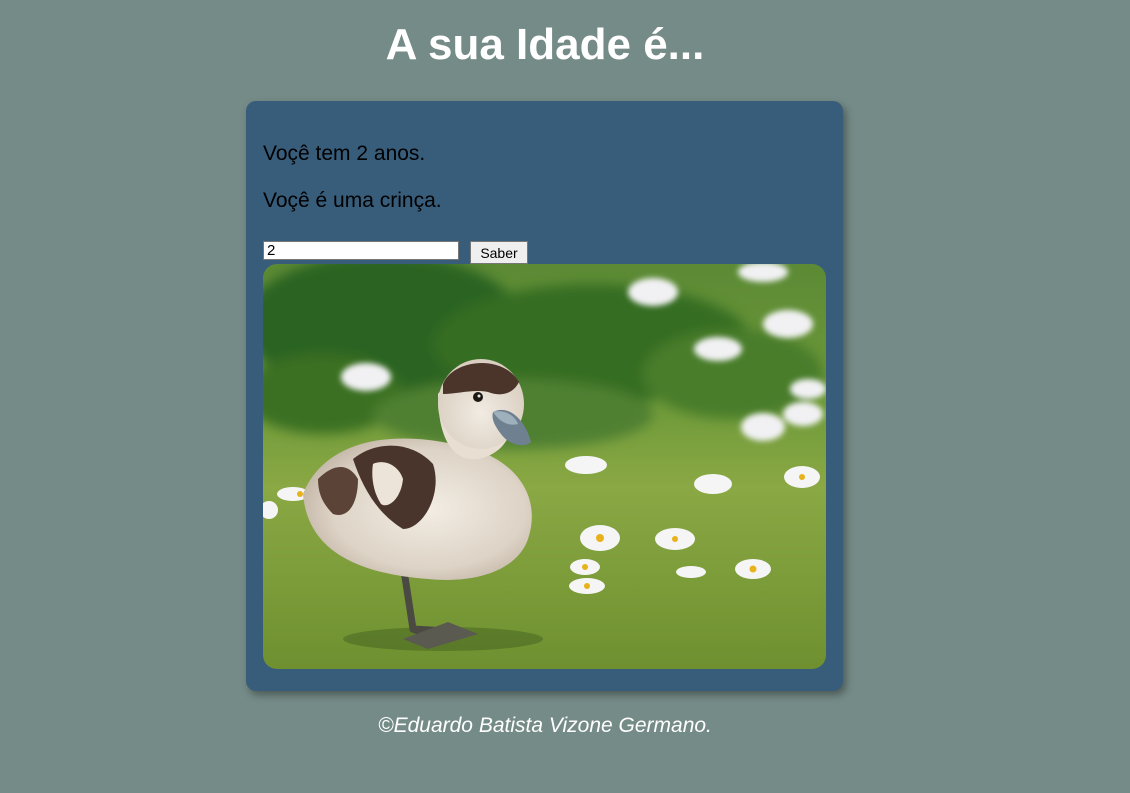 Image resolution: width=1130 pixels, height=793 pixels. I want to click on saber-button: Saber, so click(499, 252).